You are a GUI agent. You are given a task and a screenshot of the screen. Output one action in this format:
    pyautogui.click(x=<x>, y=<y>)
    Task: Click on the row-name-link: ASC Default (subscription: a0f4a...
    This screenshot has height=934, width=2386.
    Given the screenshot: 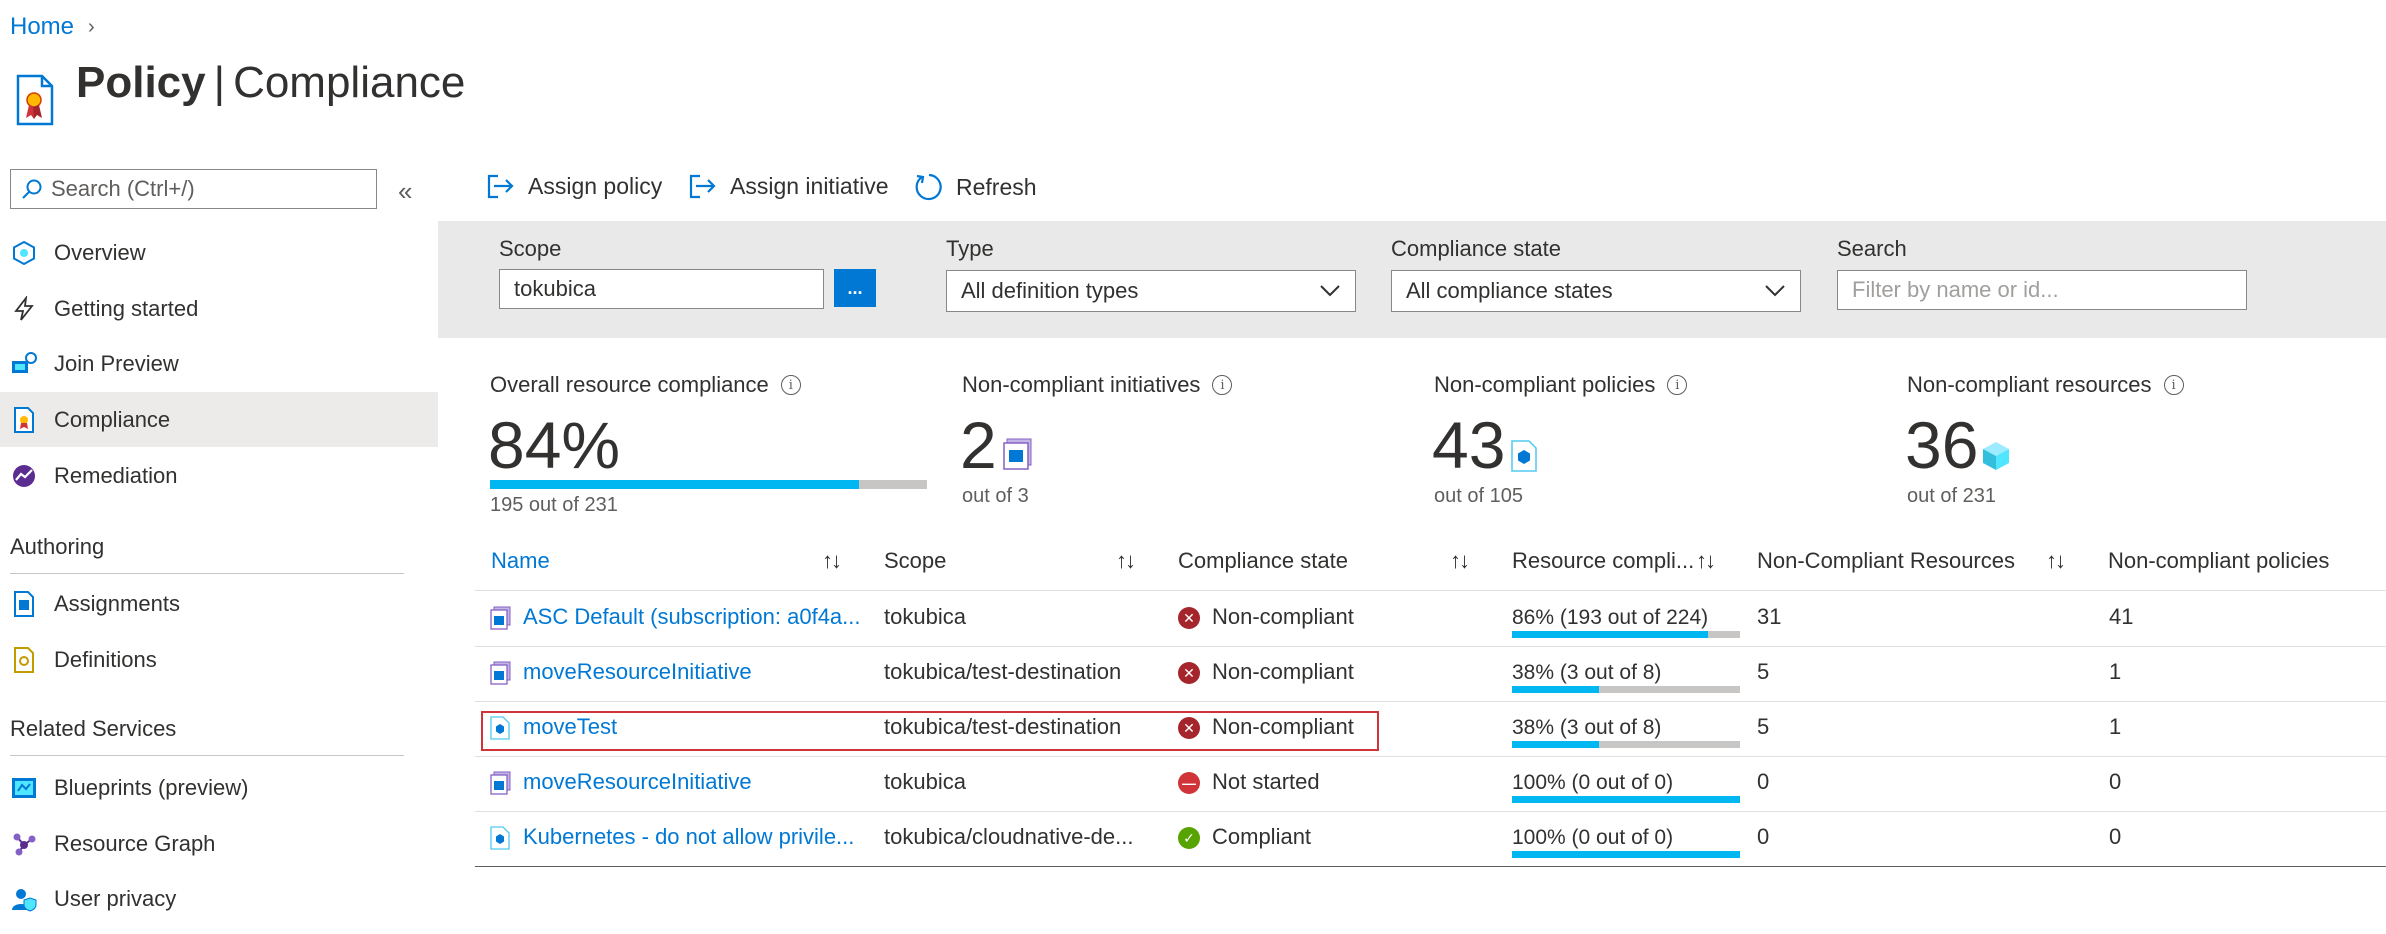 What is the action you would take?
    pyautogui.click(x=692, y=617)
    